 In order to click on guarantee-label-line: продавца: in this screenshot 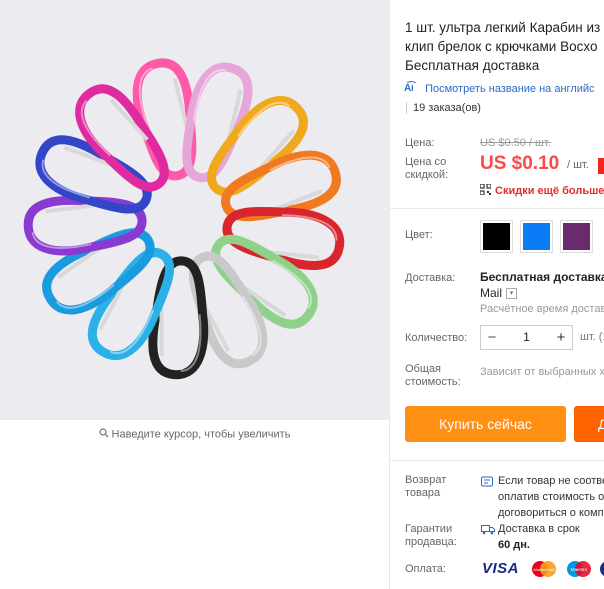, I will do `click(431, 542)`.